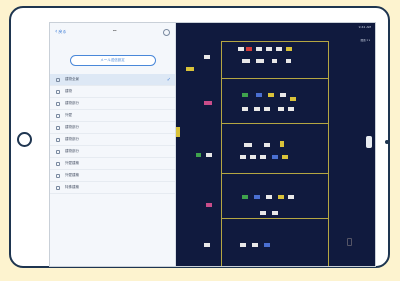  I want to click on trash-icon, so click(349, 242).